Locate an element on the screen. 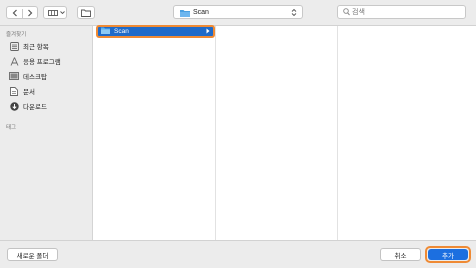  chevron-down-icon is located at coordinates (62, 12).